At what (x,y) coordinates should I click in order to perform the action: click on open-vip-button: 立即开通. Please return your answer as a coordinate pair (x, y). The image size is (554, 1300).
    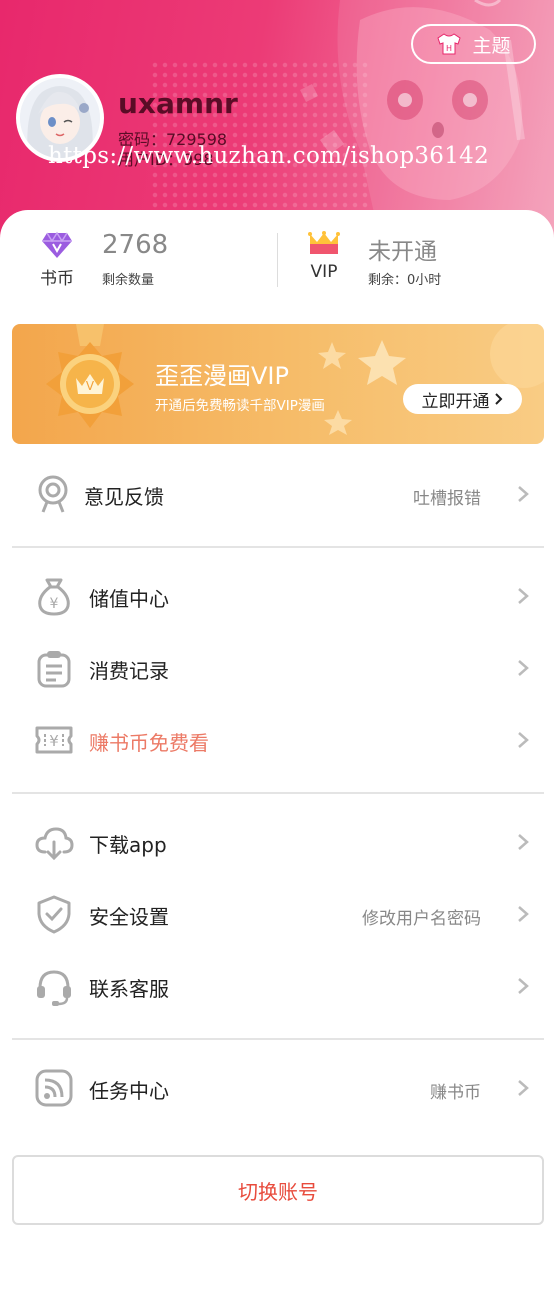
    Looking at the image, I should click on (462, 399).